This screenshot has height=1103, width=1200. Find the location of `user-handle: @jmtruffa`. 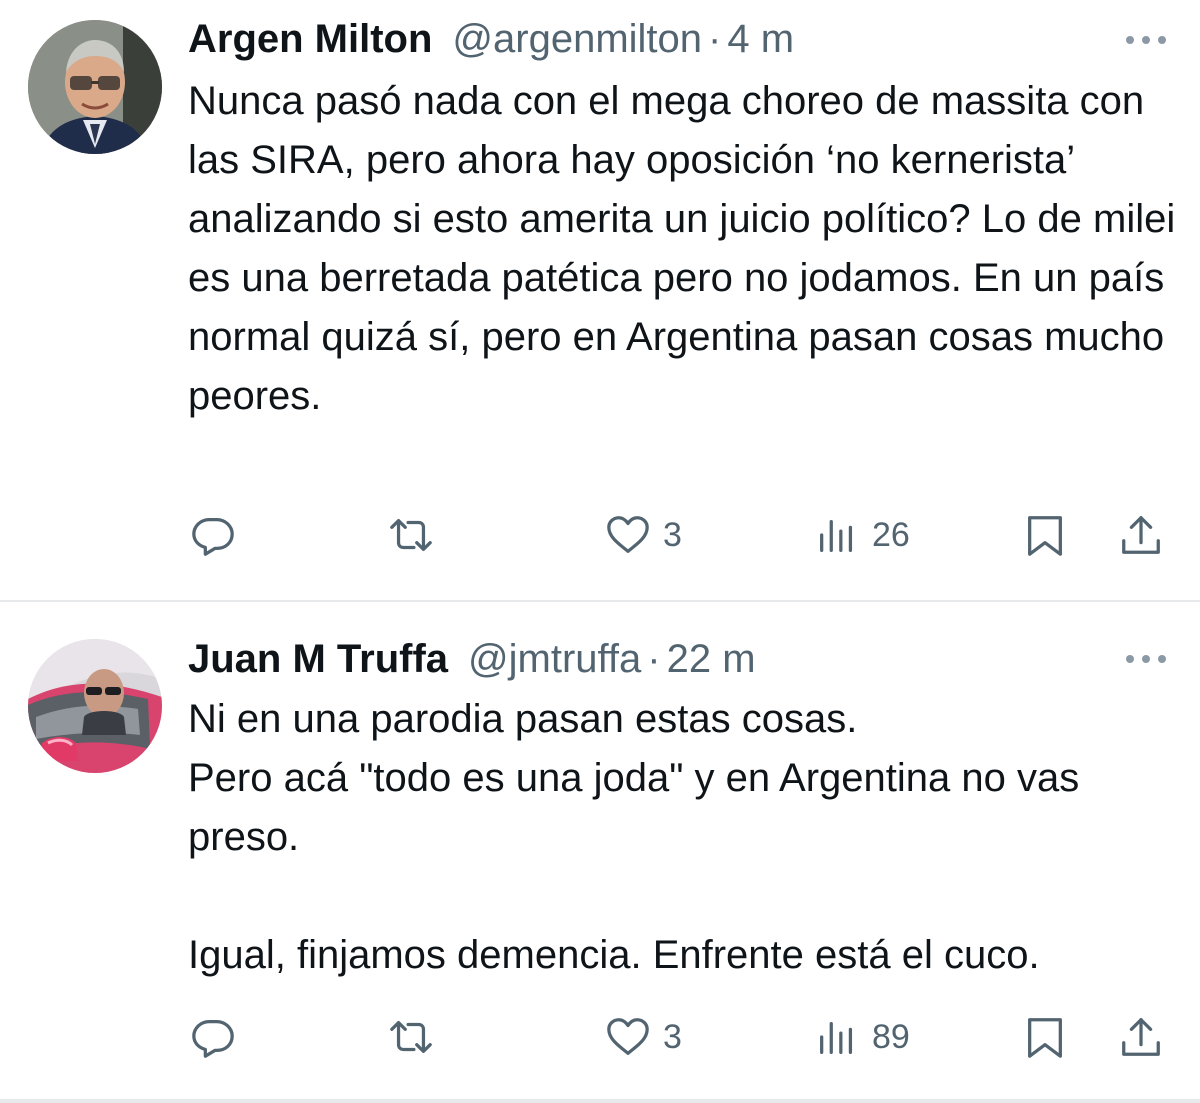

user-handle: @jmtruffa is located at coordinates (554, 659).